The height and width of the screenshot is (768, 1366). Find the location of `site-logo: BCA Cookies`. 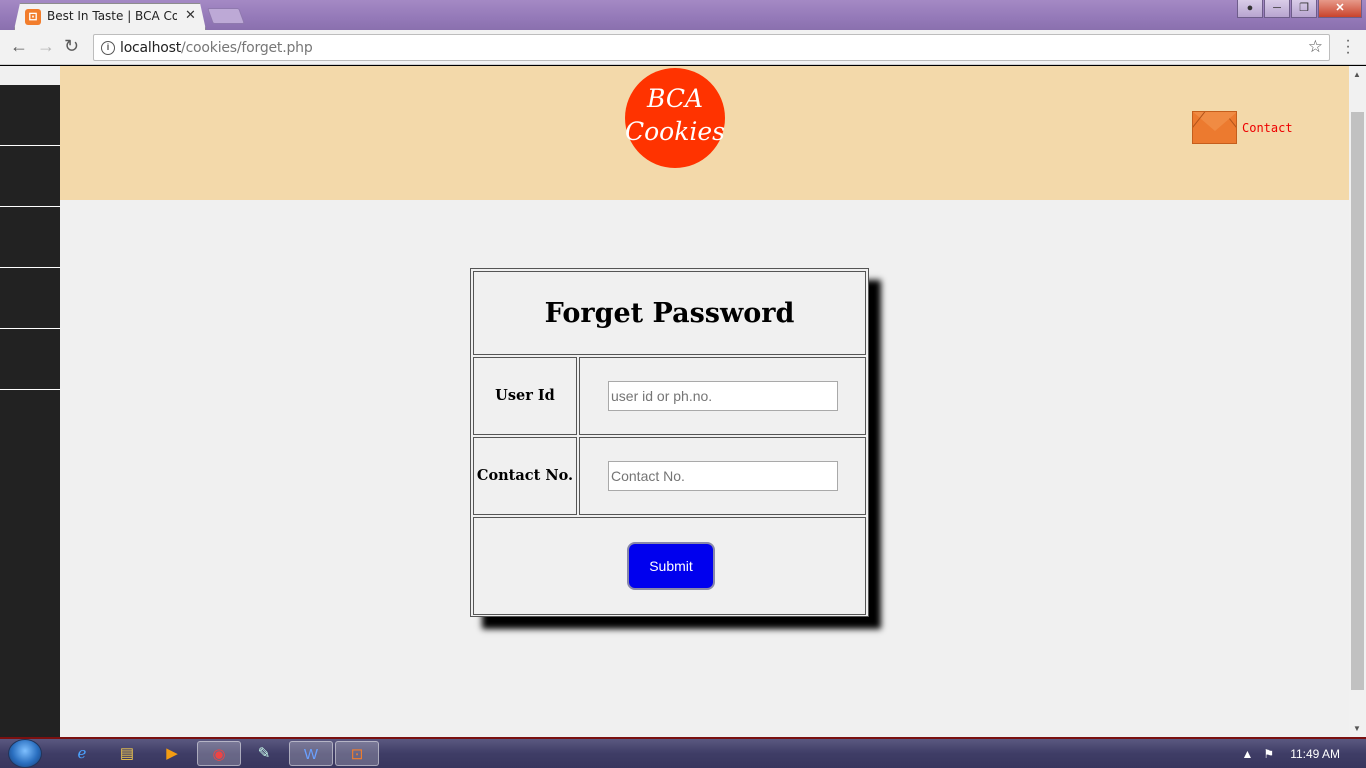

site-logo: BCA Cookies is located at coordinates (675, 118).